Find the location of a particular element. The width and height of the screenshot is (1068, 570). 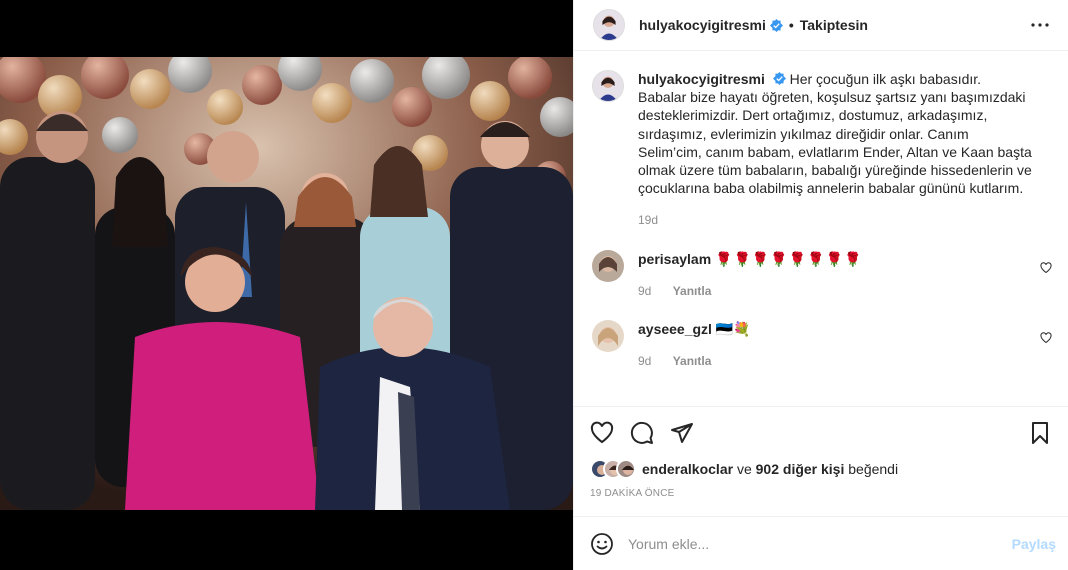

comment-composer: Paylaş is located at coordinates (821, 543).